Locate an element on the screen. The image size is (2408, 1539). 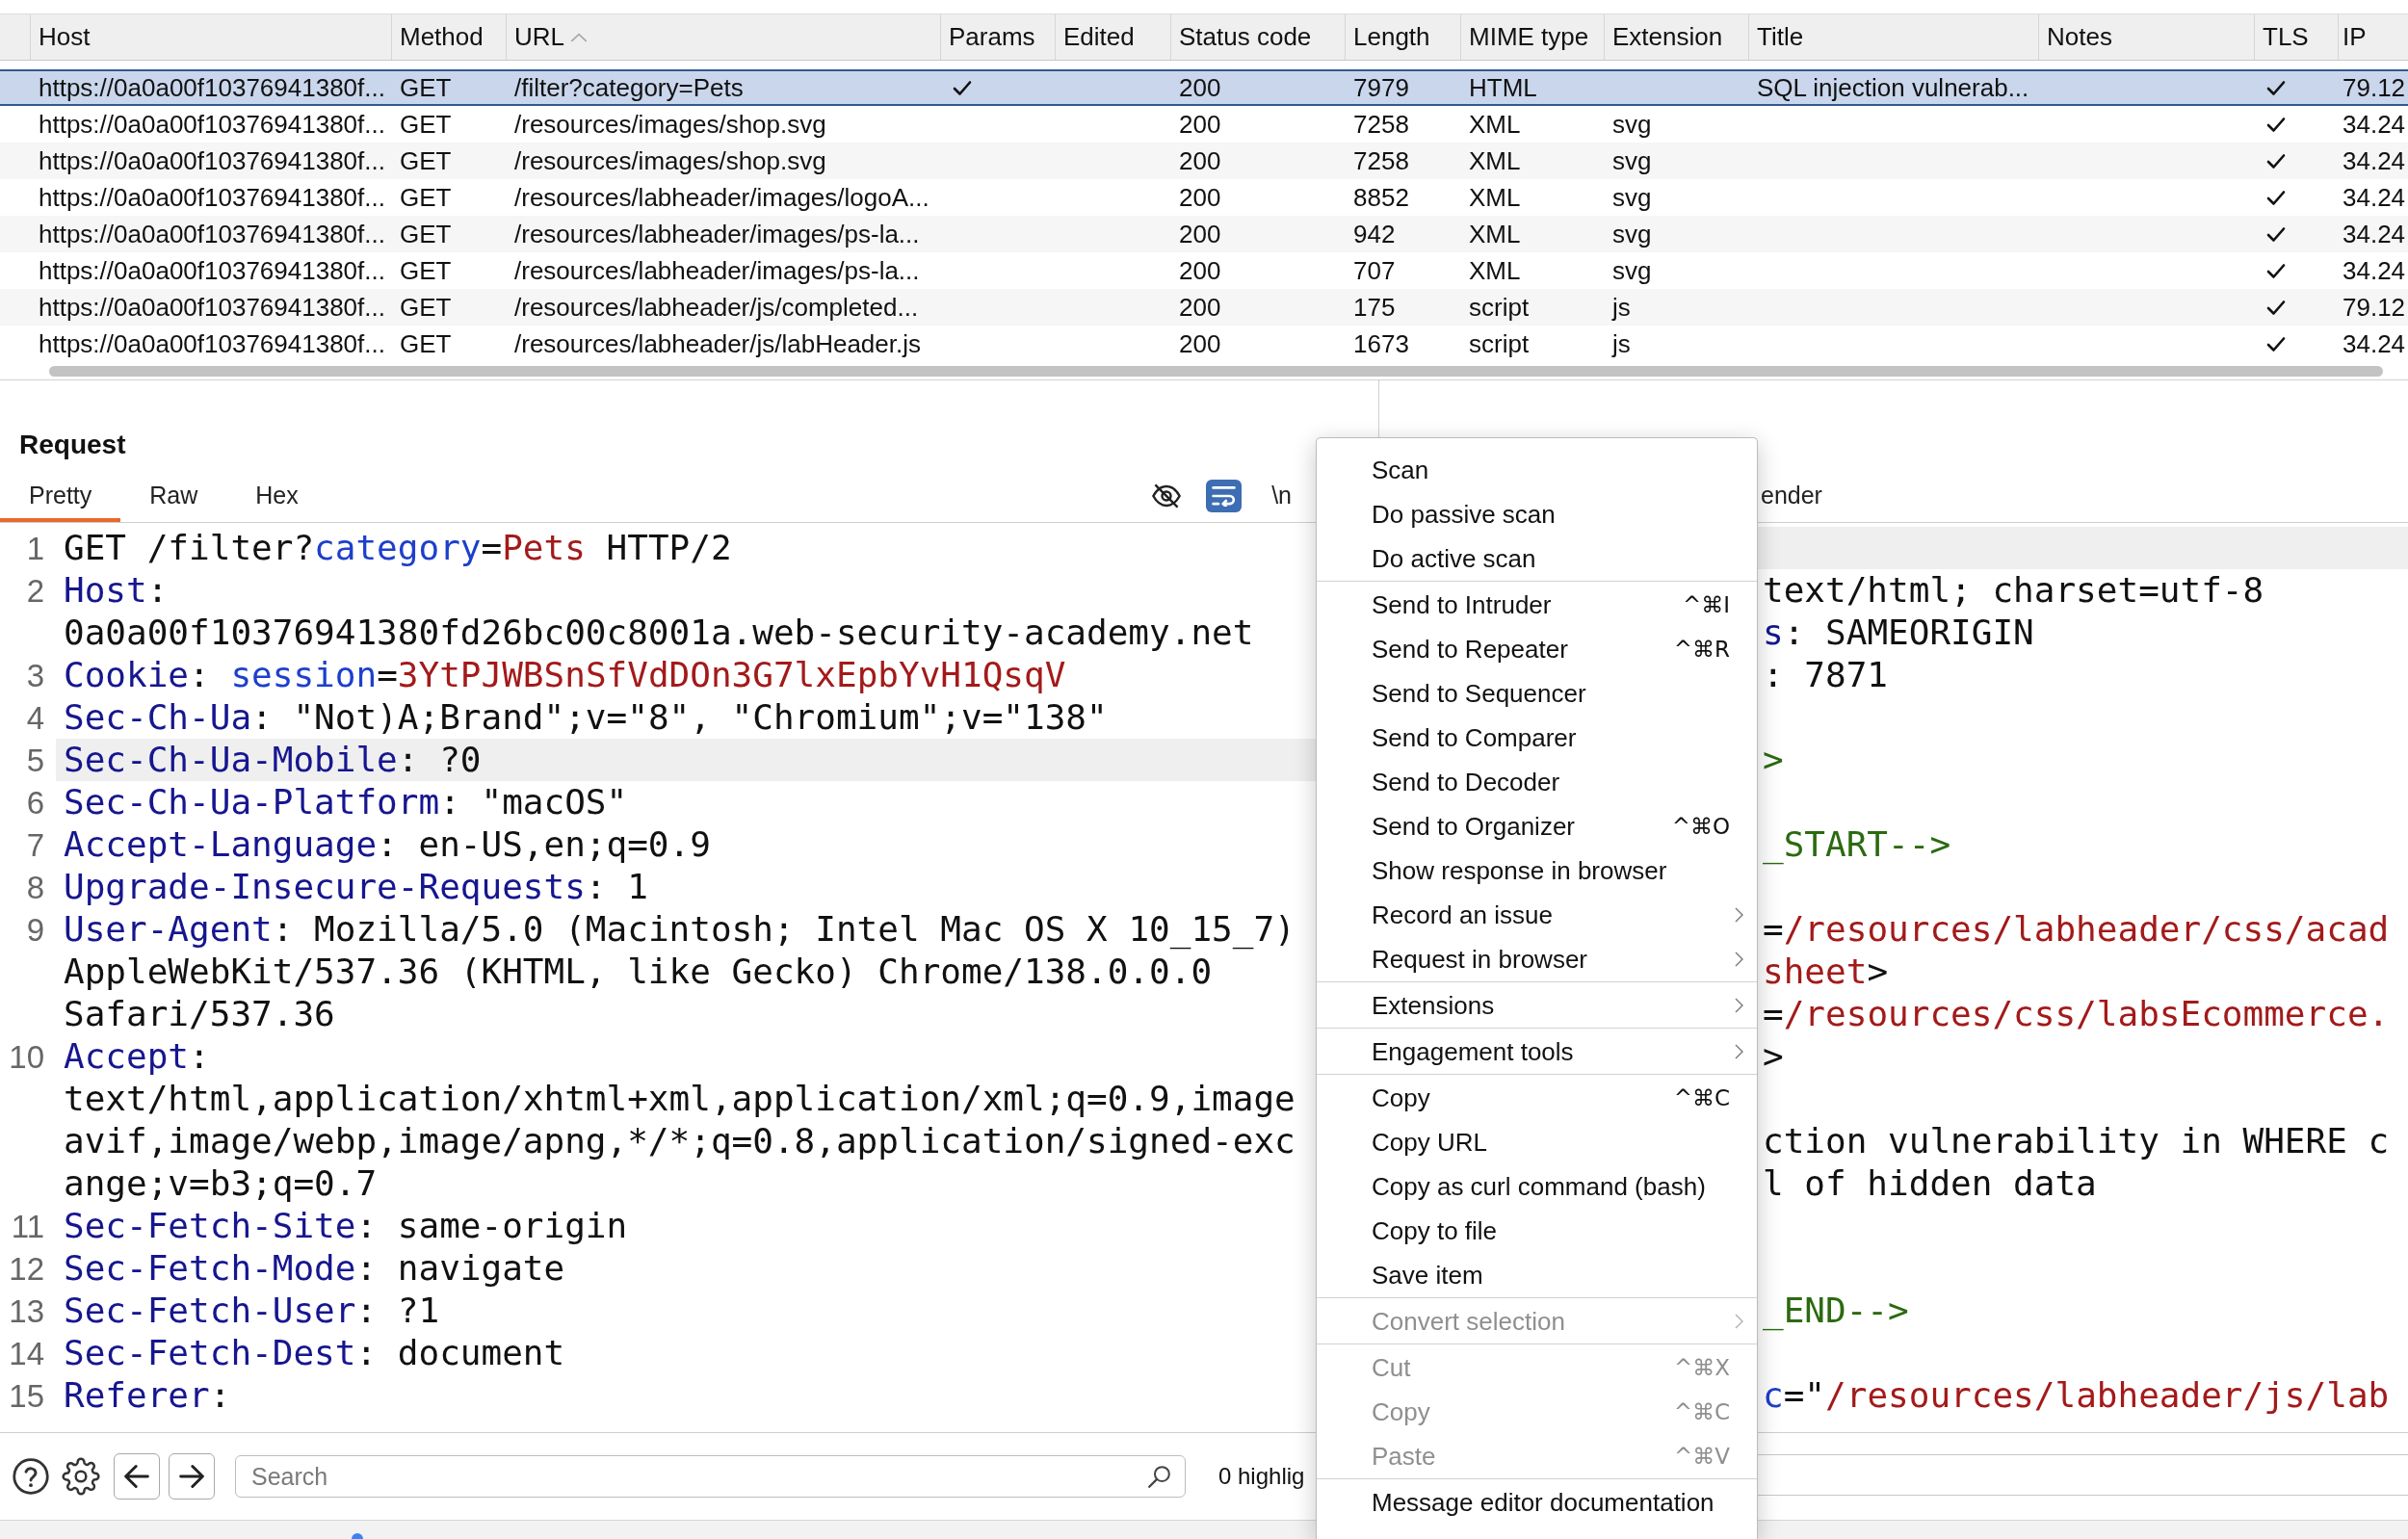
table-row: https://0a0a00f10376941380f... GET /resources/images/shop.svg 200 7258 XML svg 34.24 is located at coordinates (1204, 161).